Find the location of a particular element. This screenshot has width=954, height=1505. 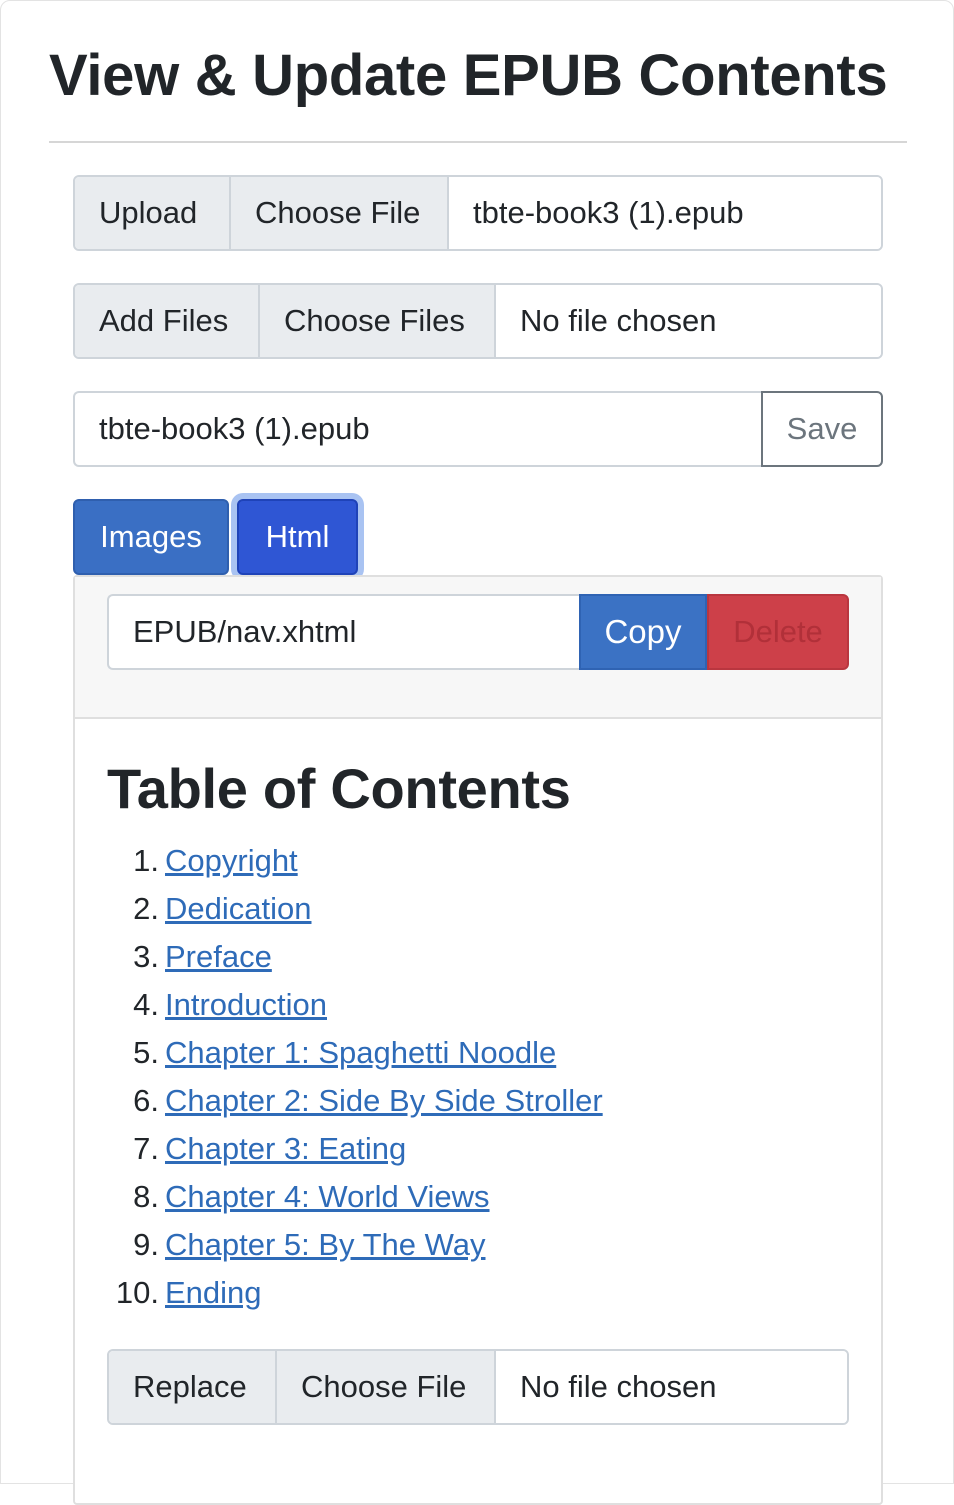

toc-item: 7. Chapter 3: Eating is located at coordinates (355, 1149).